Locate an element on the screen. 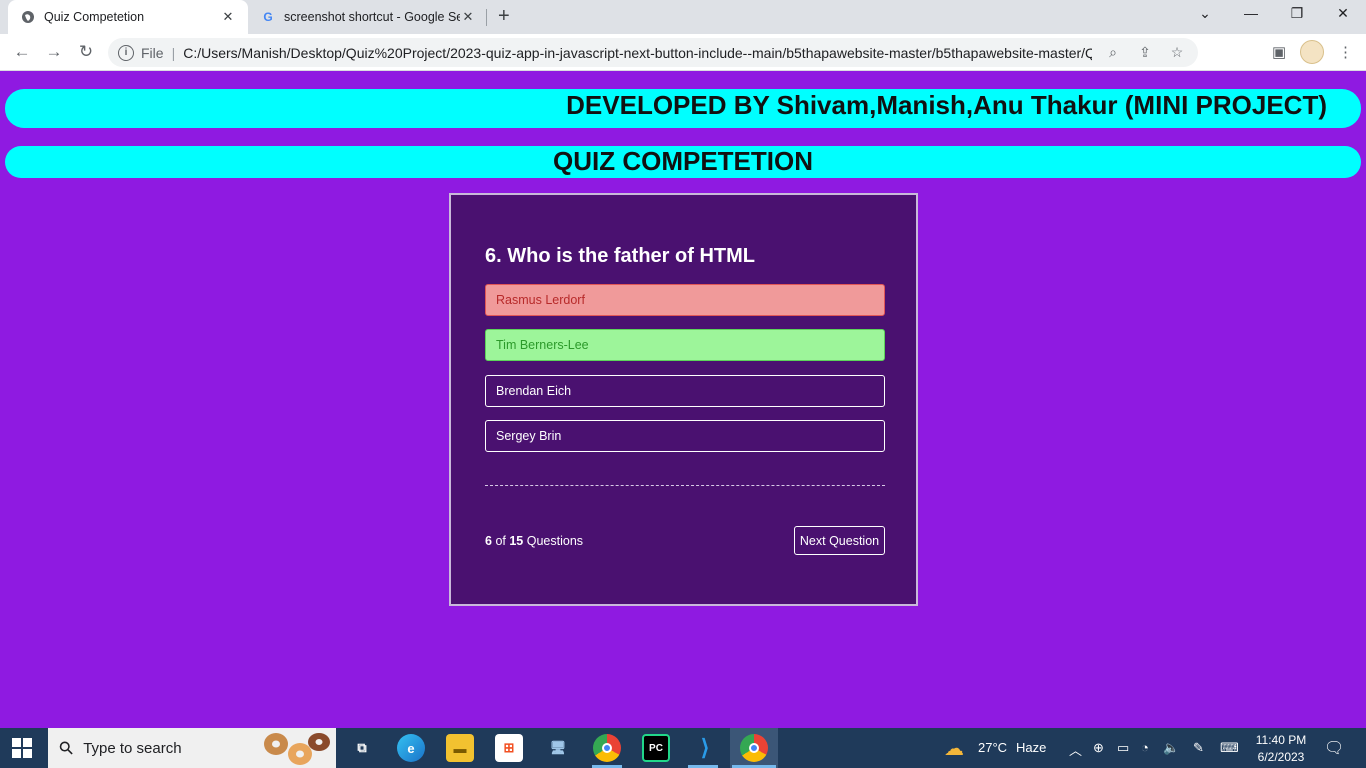  remote-desktop-icon: 🖥 is located at coordinates (558, 748).